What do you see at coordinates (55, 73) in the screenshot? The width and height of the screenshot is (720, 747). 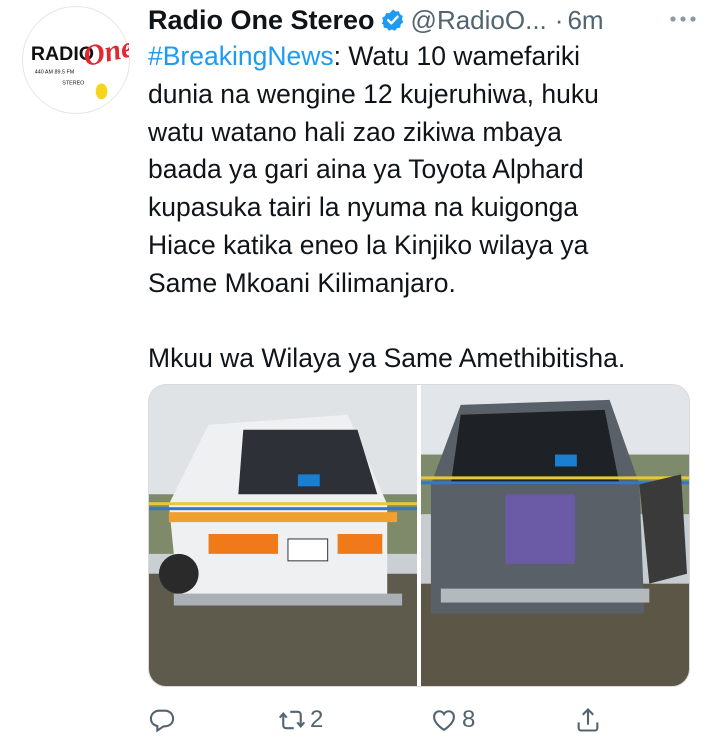 I see `logo-freq-text: 440 AM 89.5 FM` at bounding box center [55, 73].